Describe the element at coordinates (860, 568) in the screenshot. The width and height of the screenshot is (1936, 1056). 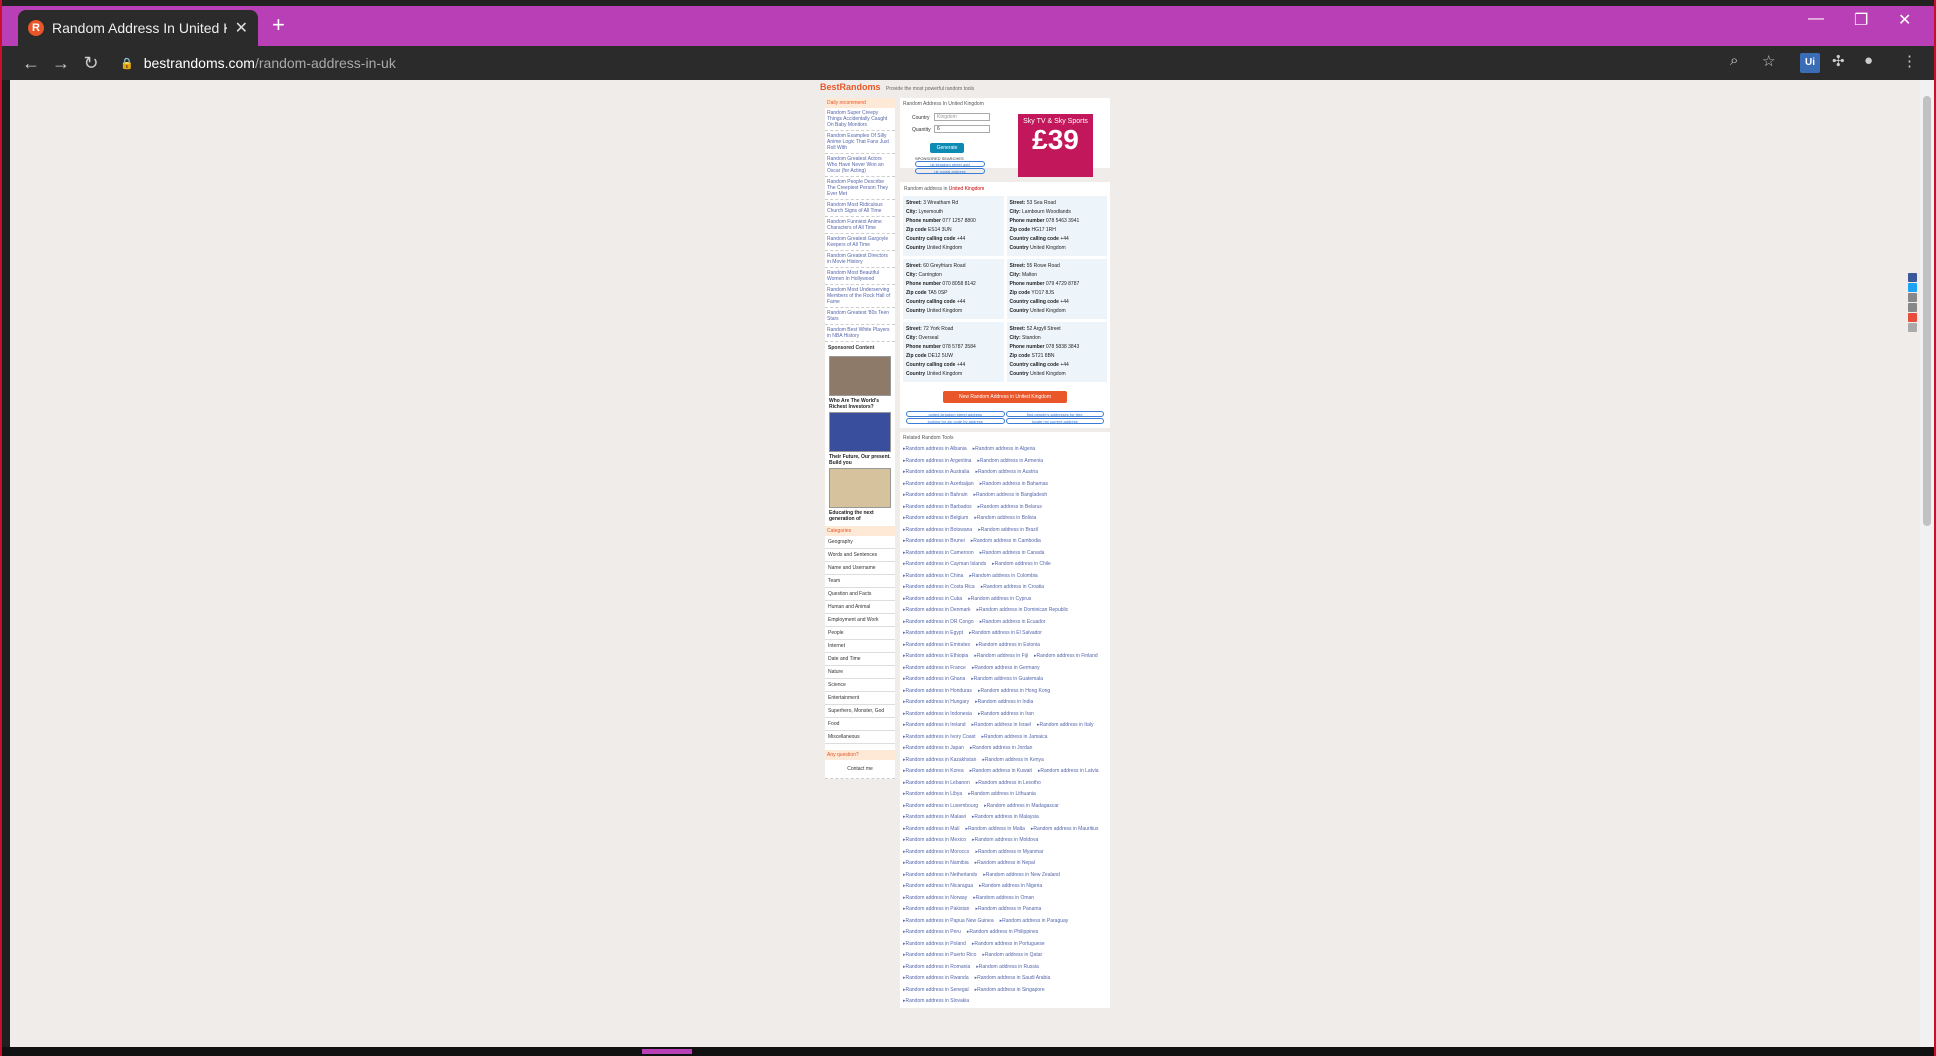
I see `category-item: Name and Username` at that location.